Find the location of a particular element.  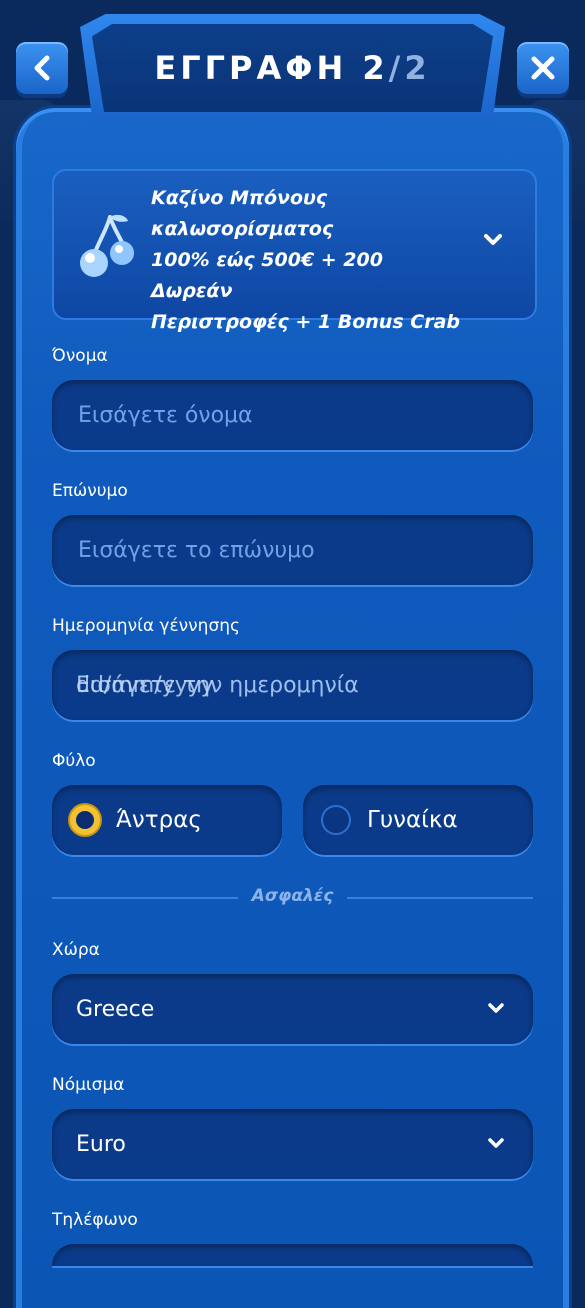

secure-divider-label: Ασφαλές is located at coordinates (292, 896).